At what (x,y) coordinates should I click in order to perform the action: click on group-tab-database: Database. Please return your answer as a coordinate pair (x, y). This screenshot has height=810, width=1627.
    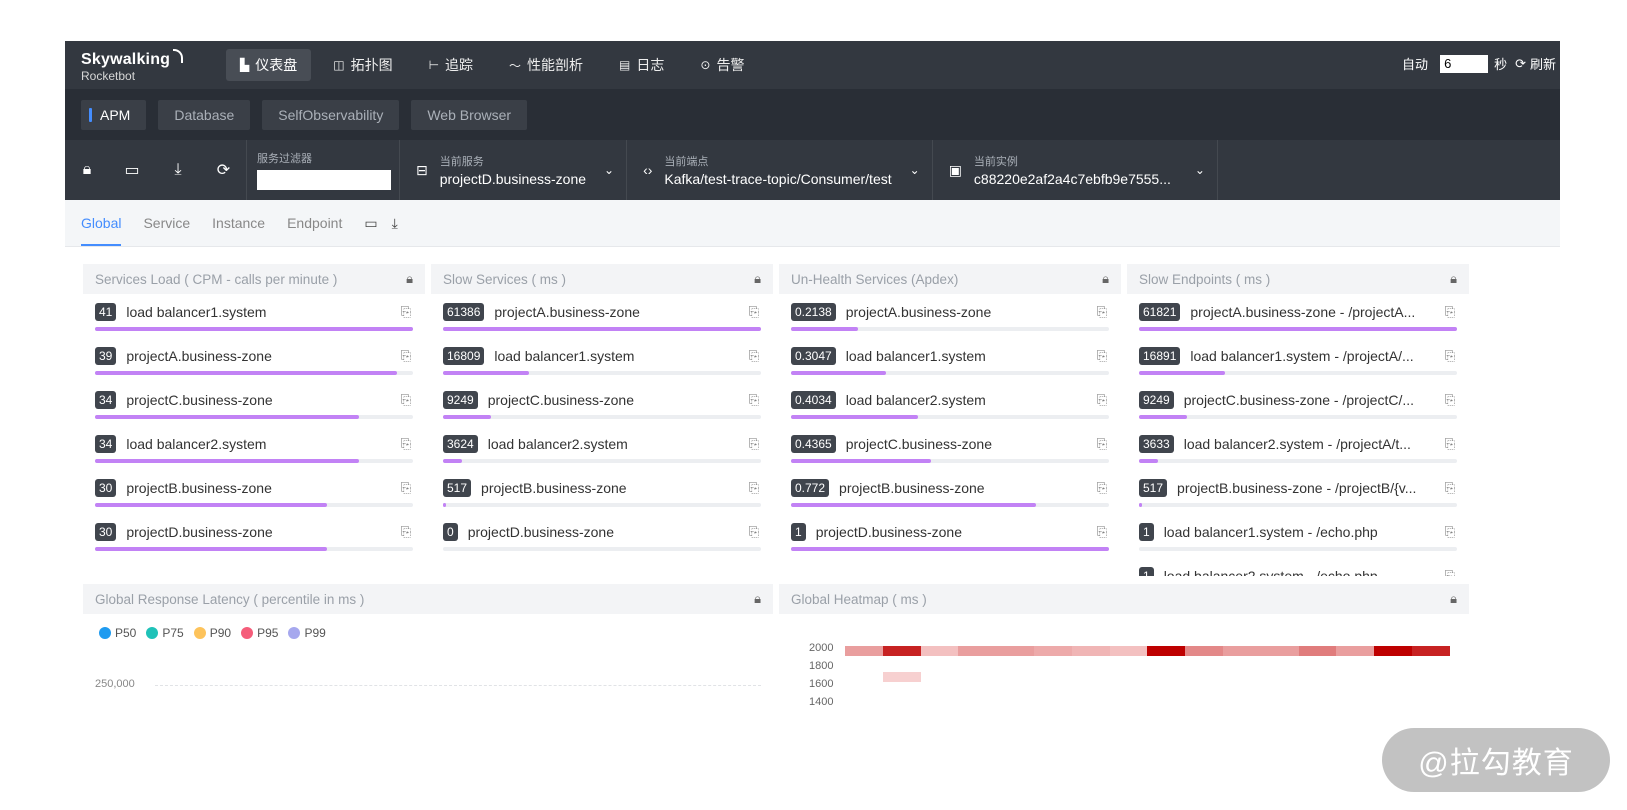
    Looking at the image, I should click on (204, 114).